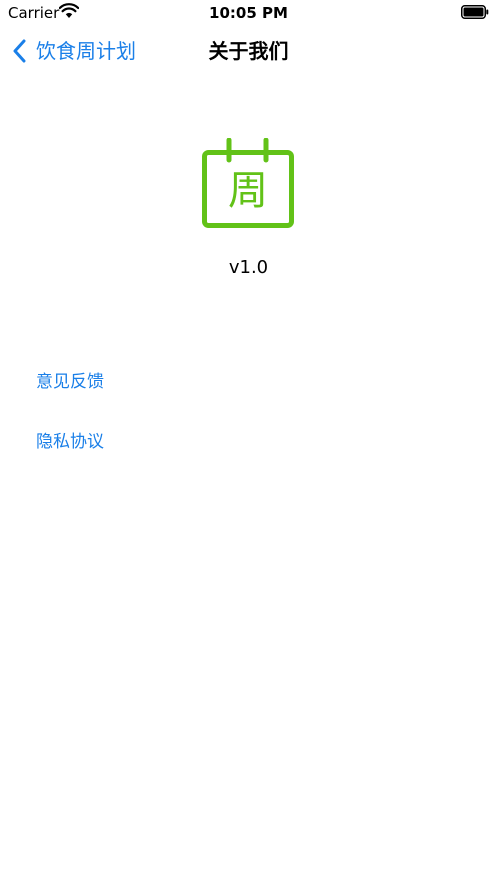 Image resolution: width=497 pixels, height=883 pixels. Describe the element at coordinates (70, 442) in the screenshot. I see `privacy-policy-link: 隐私协议` at that location.